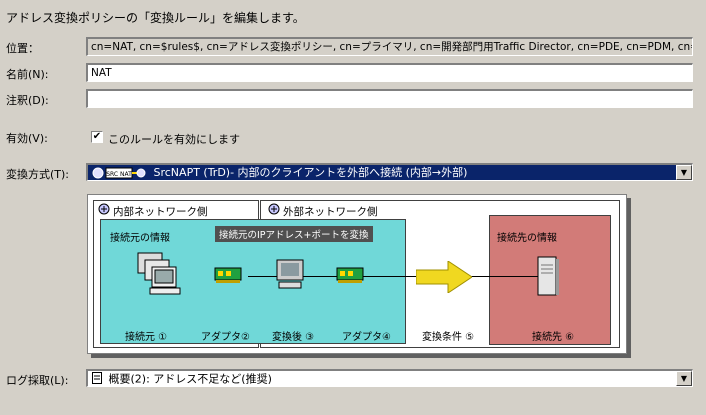 The height and width of the screenshot is (415, 706). I want to click on name-label: 名前(N):, so click(27, 74).